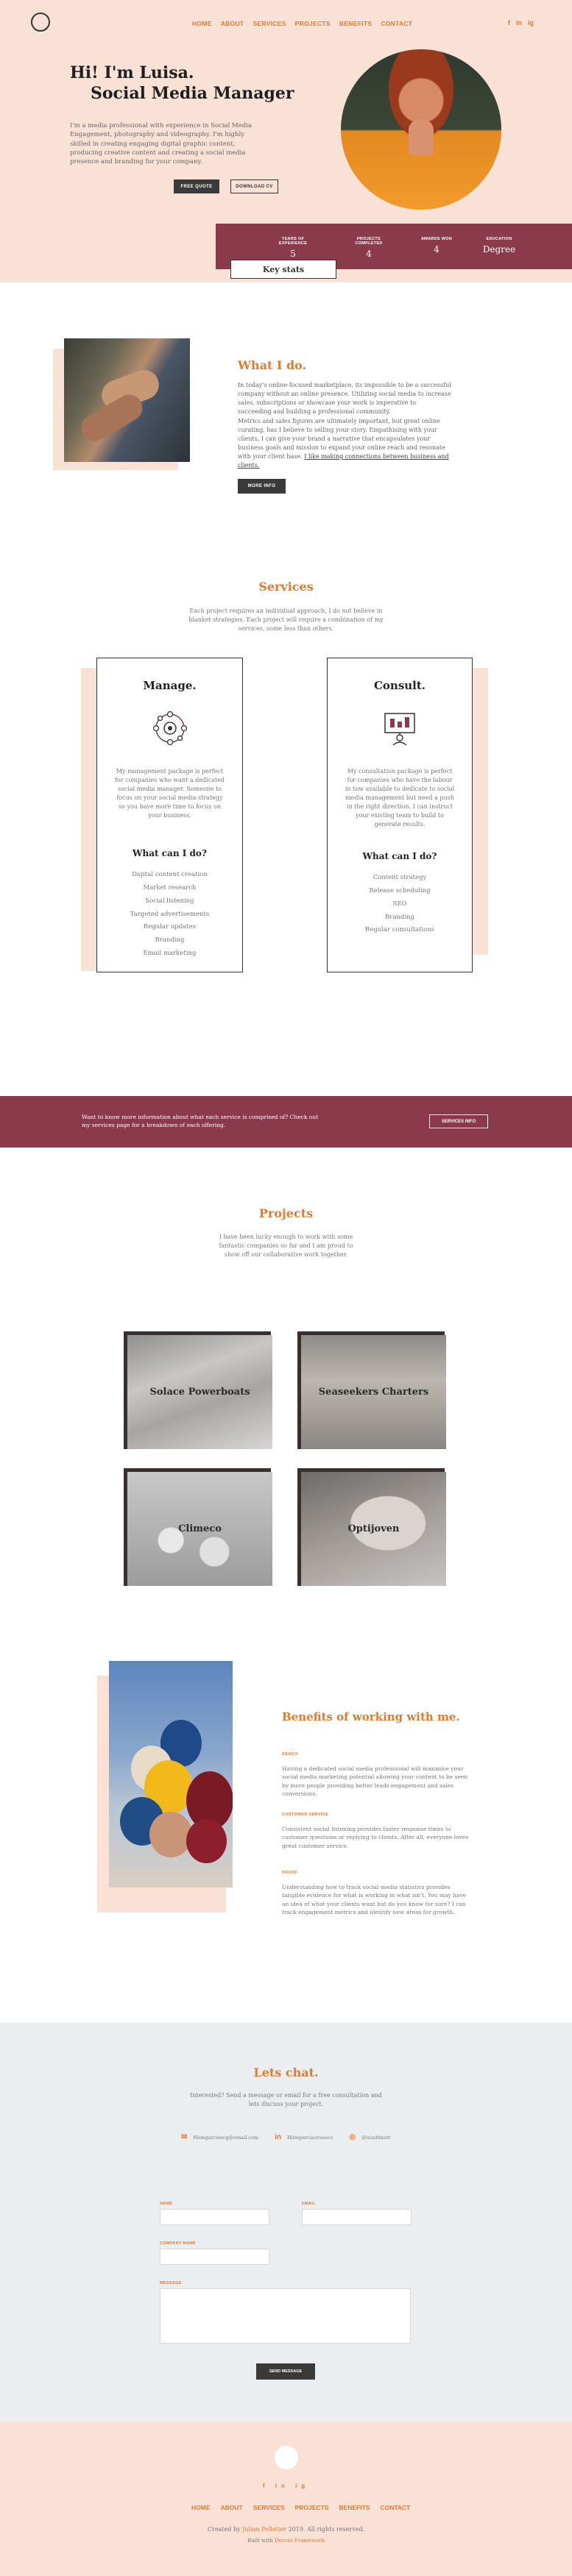  Describe the element at coordinates (313, 23) in the screenshot. I see `nav-projects: PROJECTS` at that location.